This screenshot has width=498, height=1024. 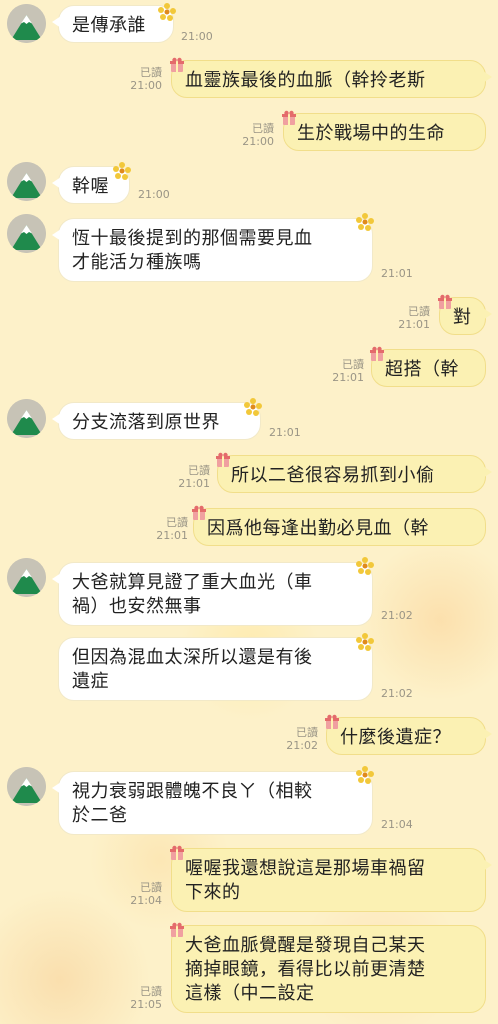 I want to click on message-line: 所以二爸很容易抓到小偷, so click(x=333, y=475).